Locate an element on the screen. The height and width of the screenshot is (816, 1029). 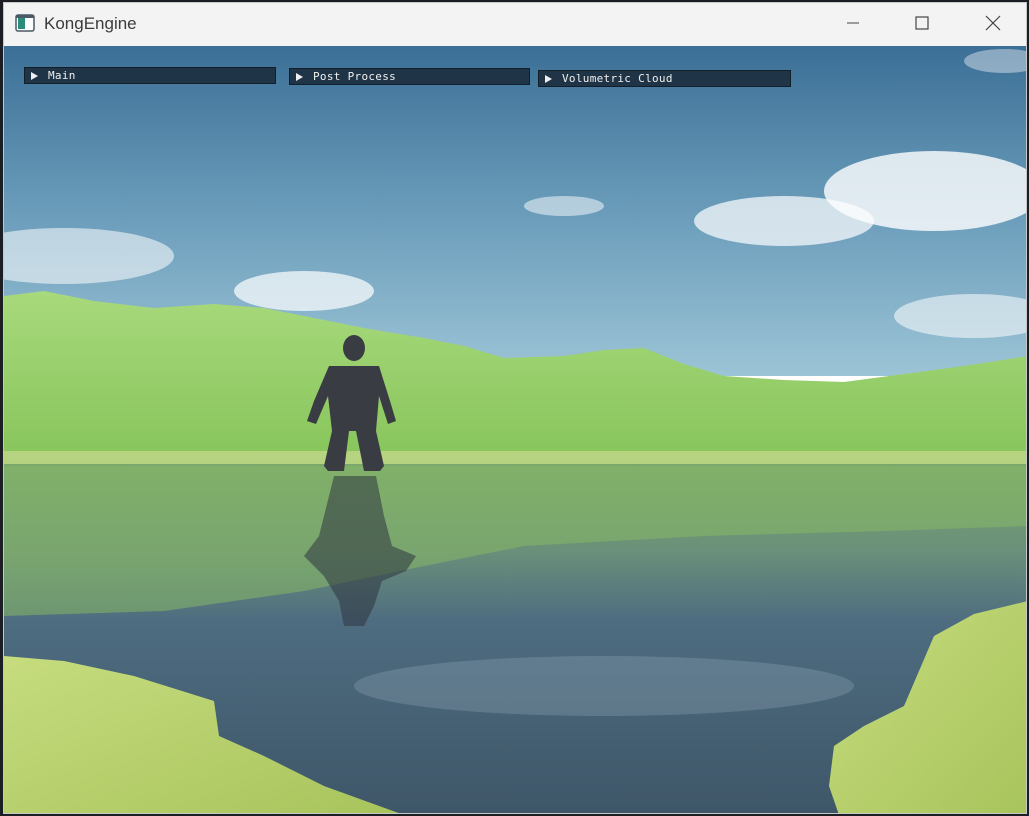
window-title: KongEngine is located at coordinates (90, 23).